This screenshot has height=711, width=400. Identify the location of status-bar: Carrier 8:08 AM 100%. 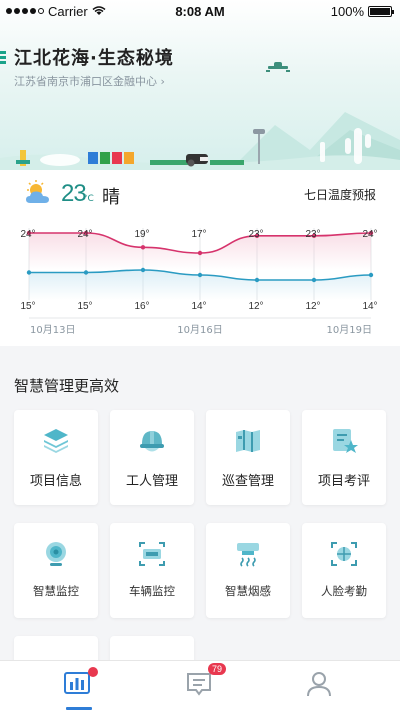
(200, 11).